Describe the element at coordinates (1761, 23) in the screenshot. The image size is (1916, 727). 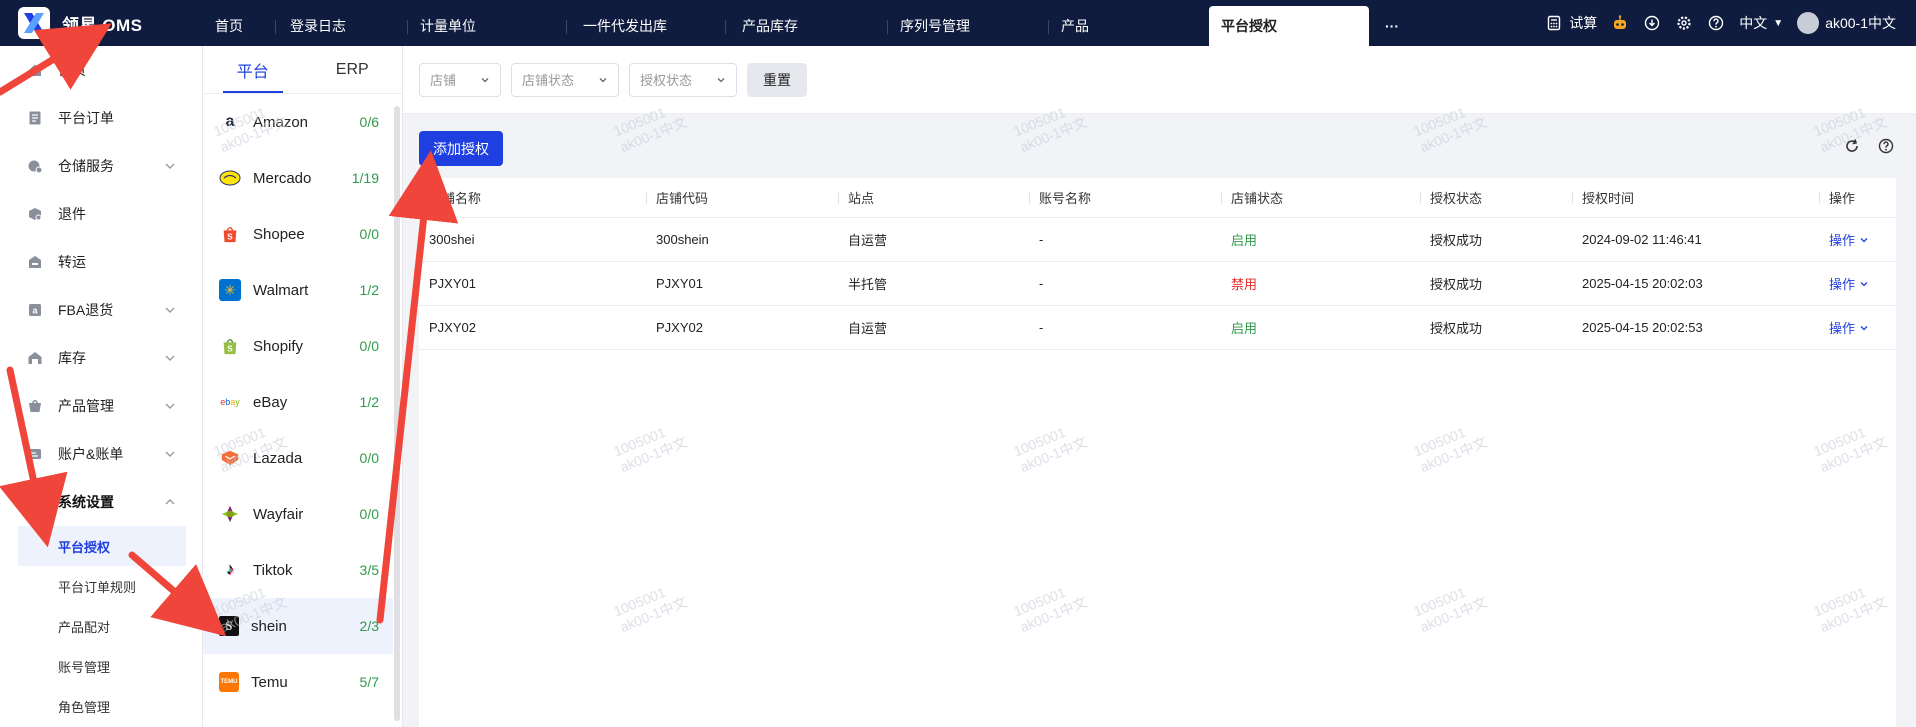
I see `language-select: 中文 ▼` at that location.